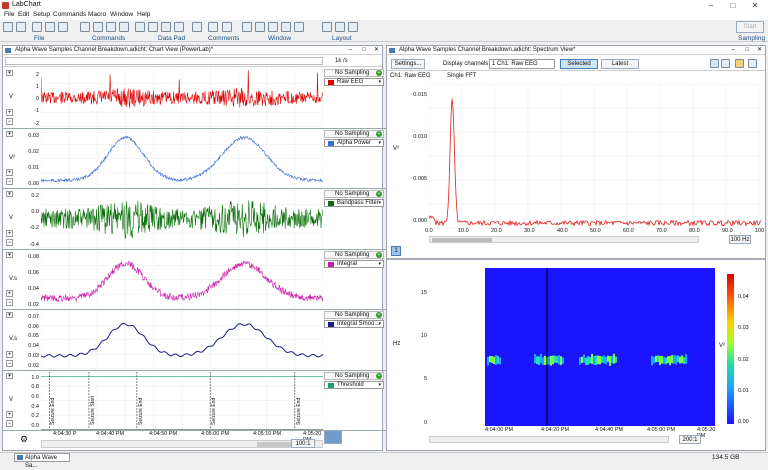  I want to click on open-folder-icon, so click(739, 63).